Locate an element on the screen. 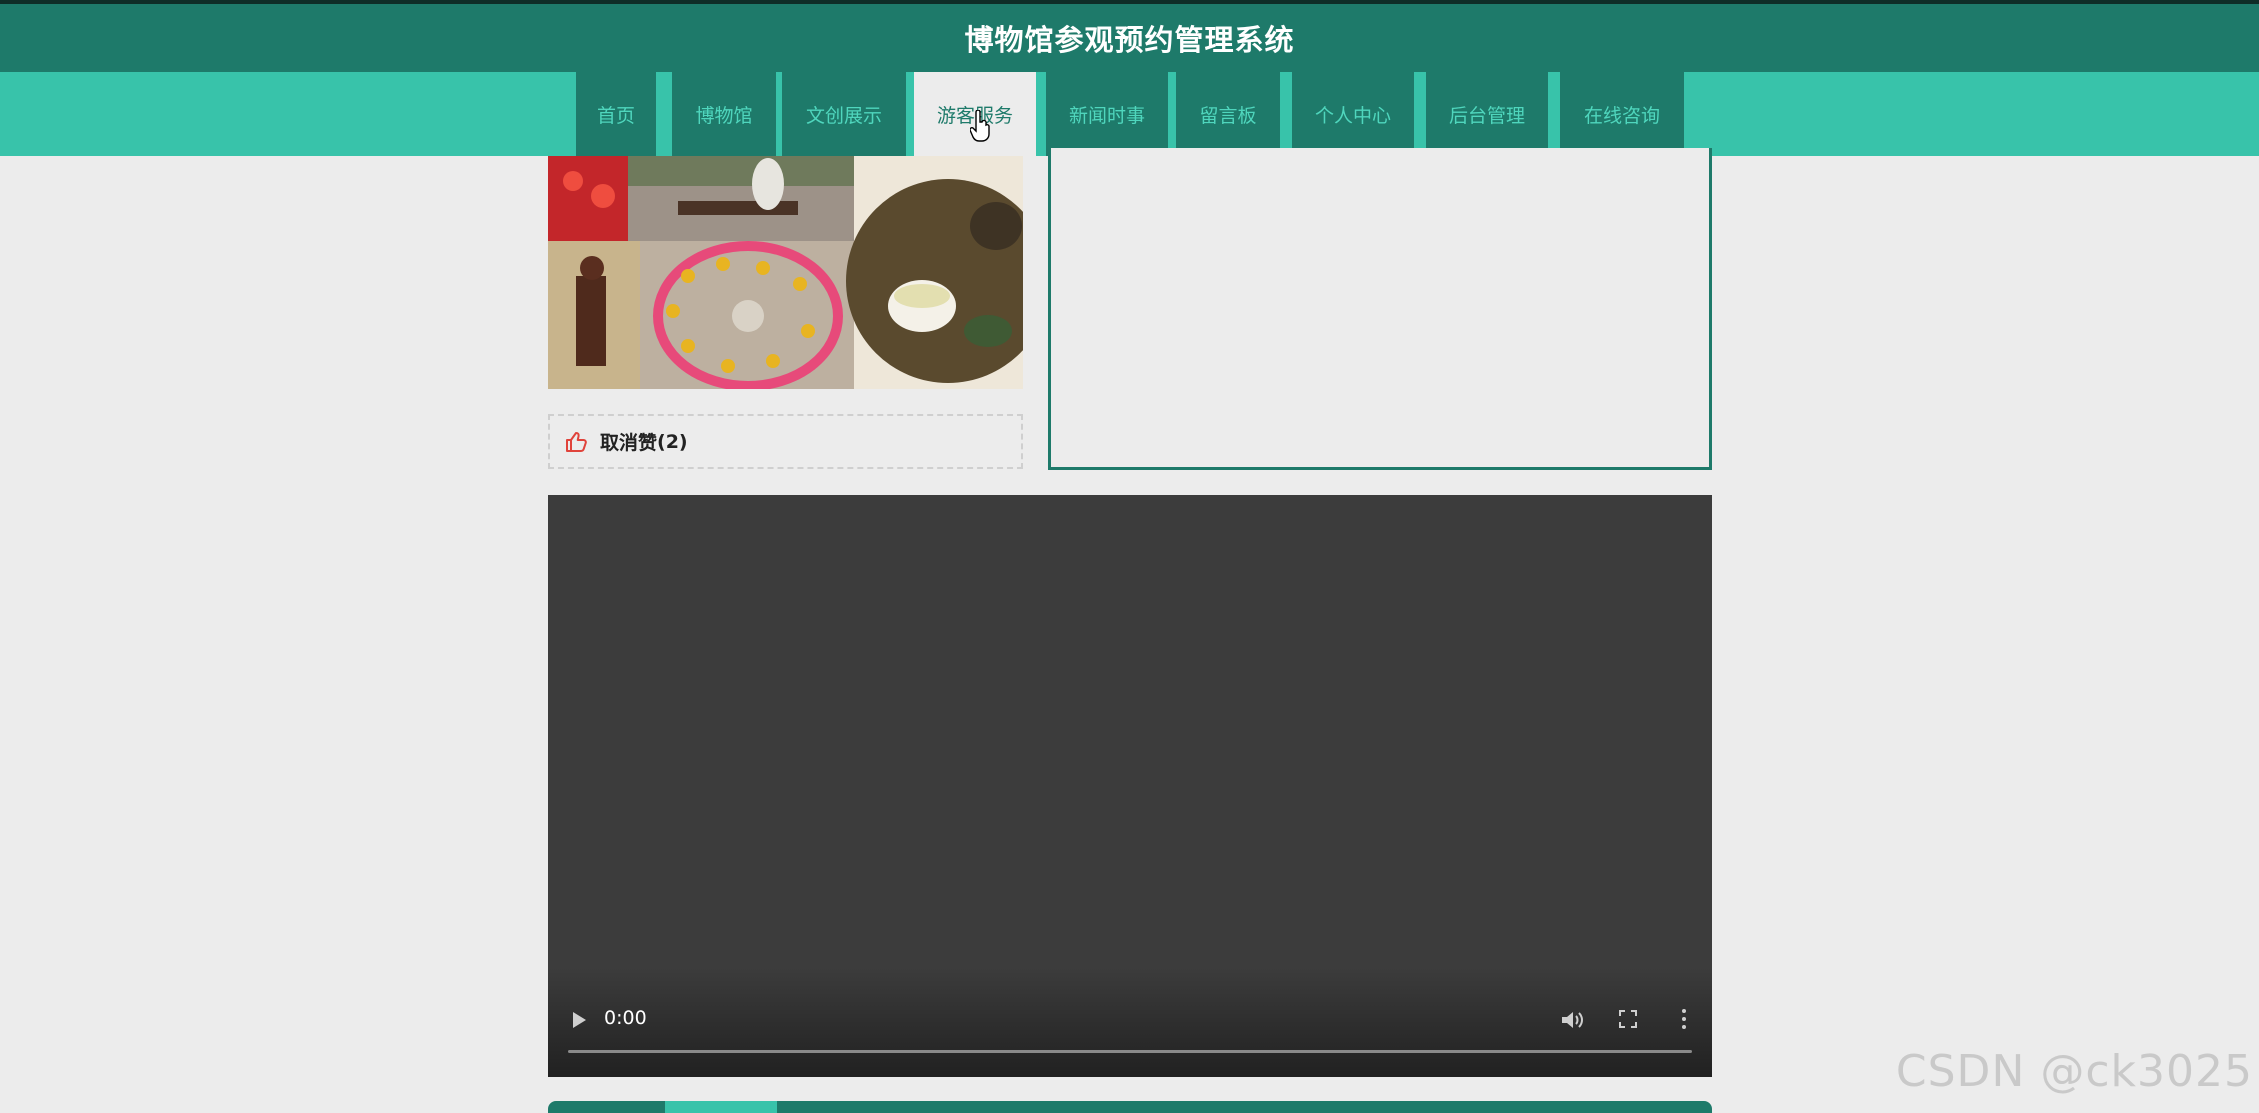  top-header: 博物馆参观预约管理系统 is located at coordinates (1129, 36).